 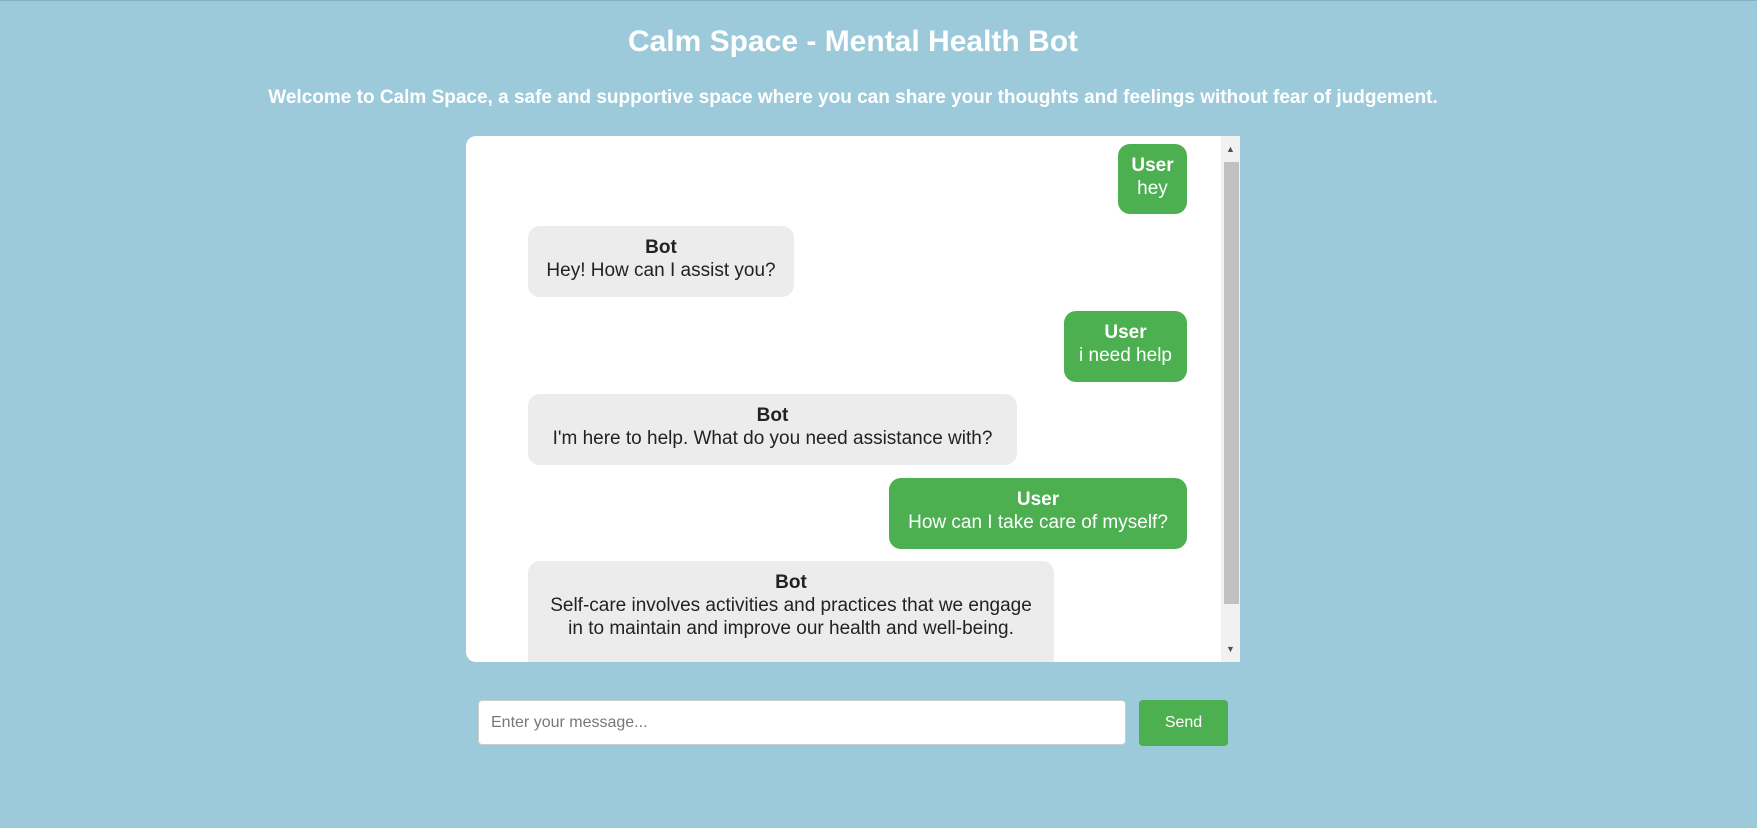 I want to click on chat-scrollbar: ▲ ▼, so click(x=1230, y=399).